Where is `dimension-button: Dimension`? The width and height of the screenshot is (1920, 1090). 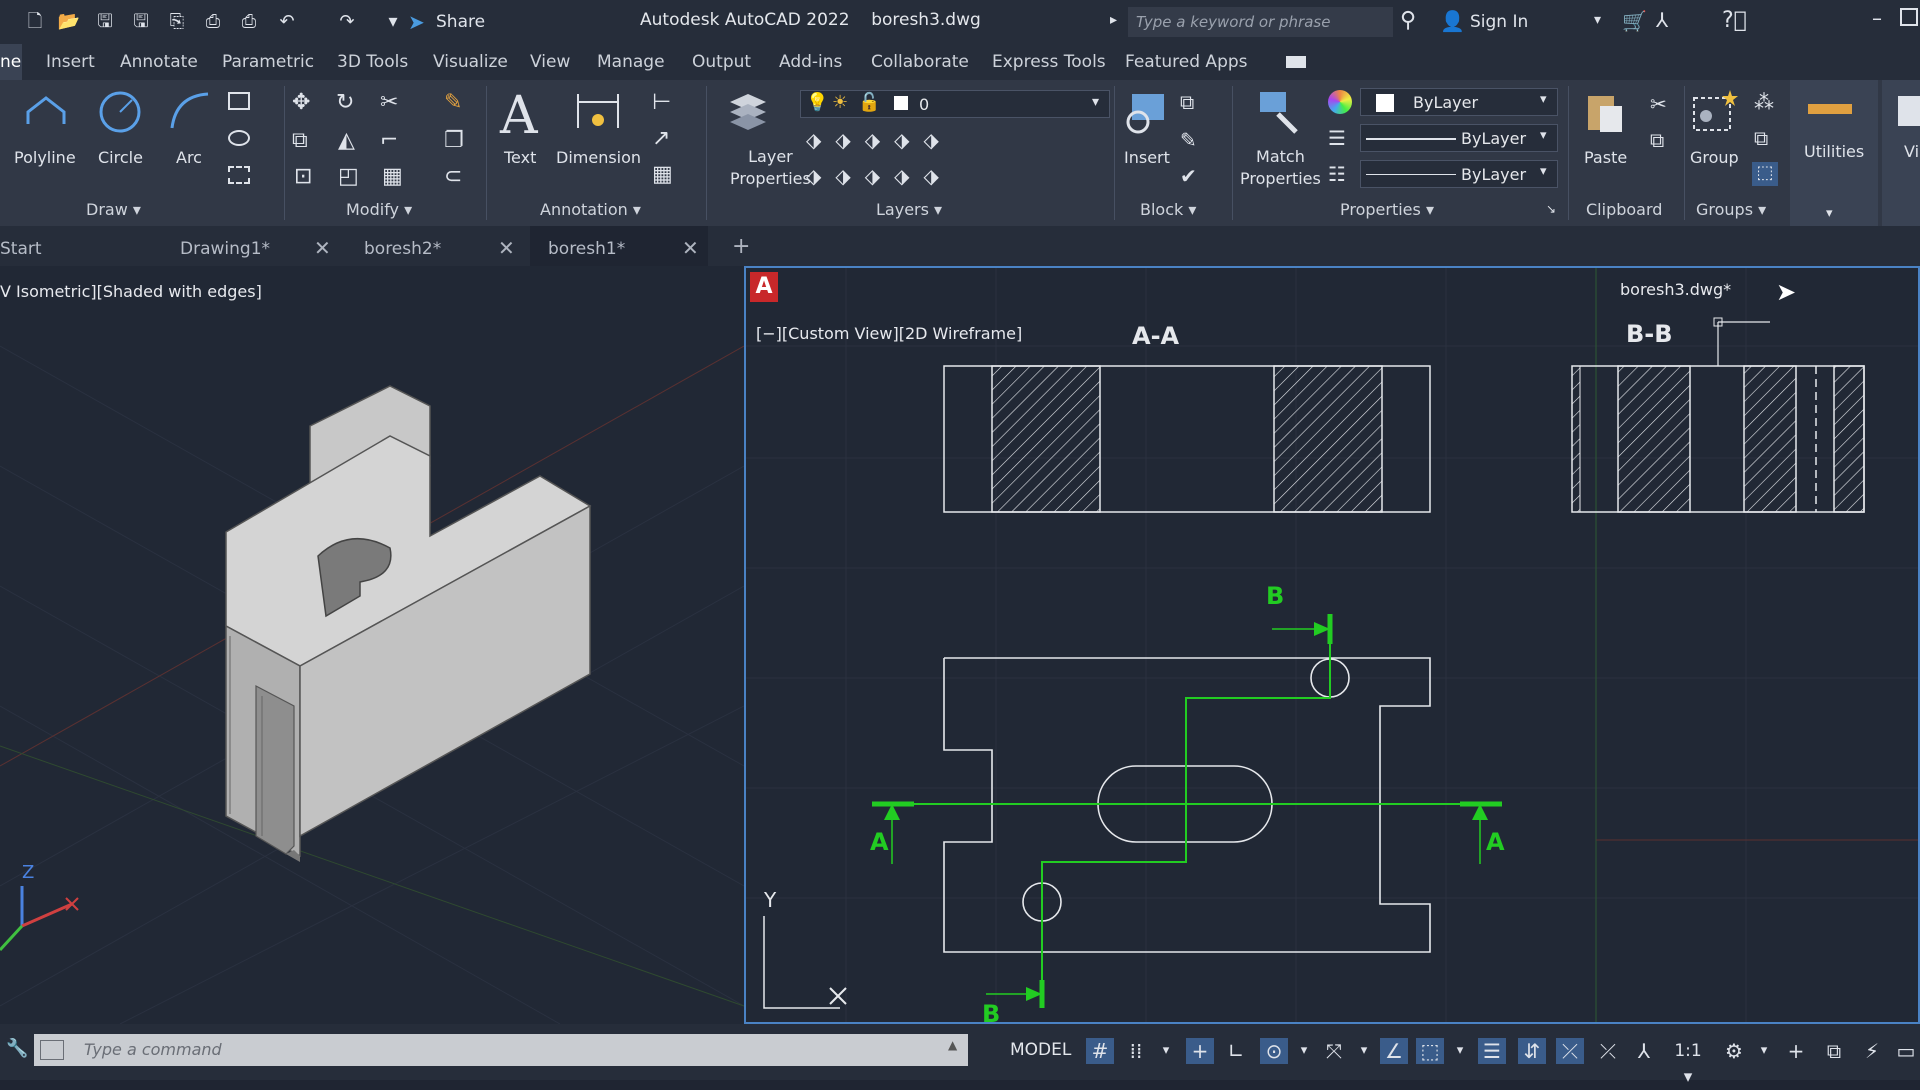 dimension-button: Dimension is located at coordinates (598, 157).